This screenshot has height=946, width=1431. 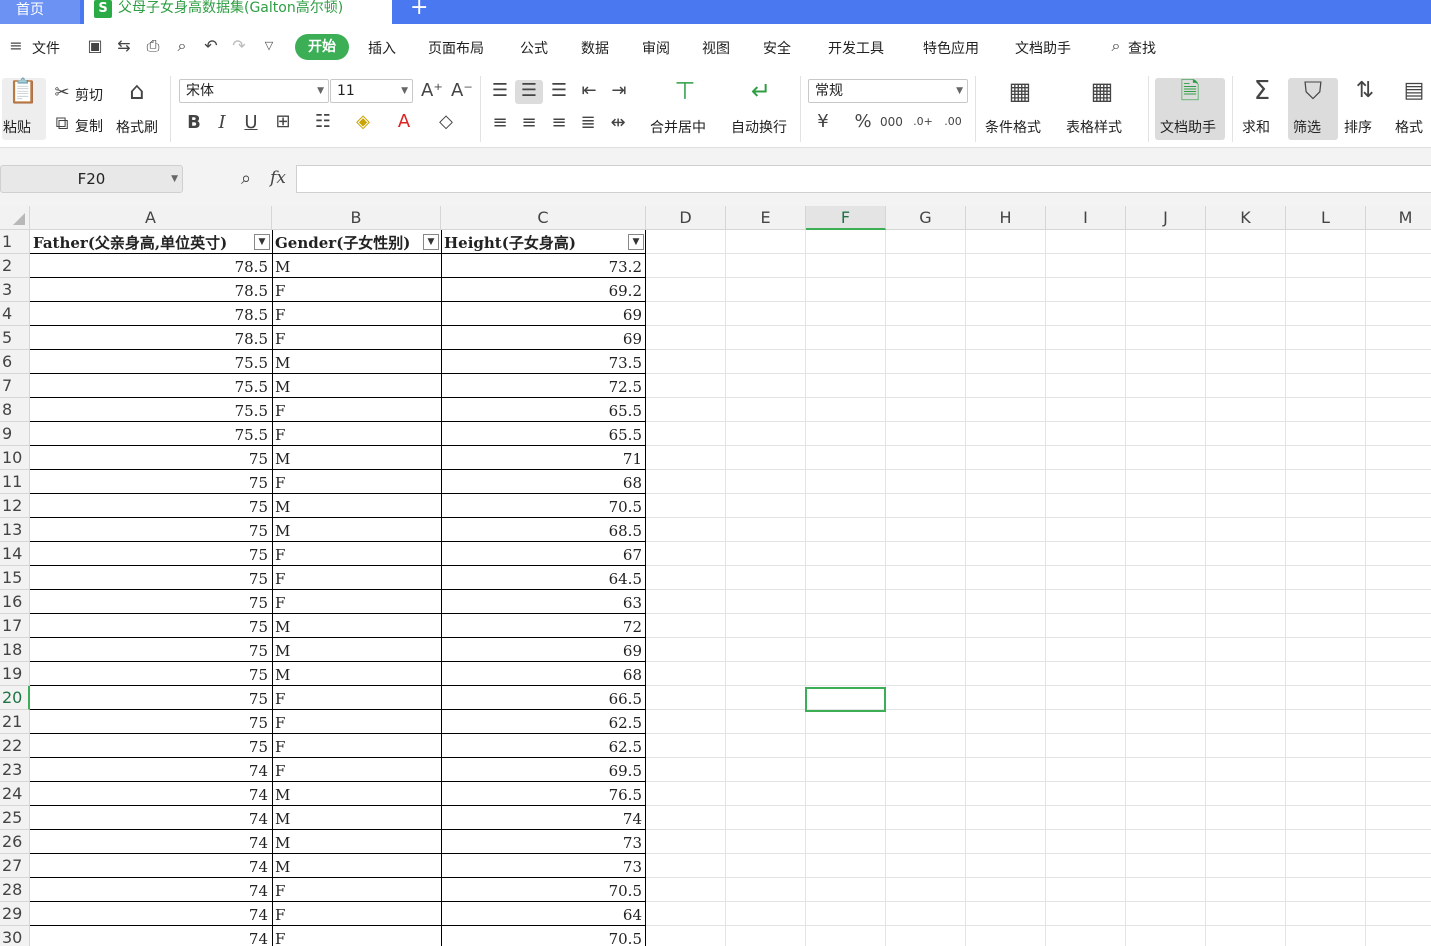 What do you see at coordinates (446, 122) in the screenshot?
I see `eraser-icon: ◇` at bounding box center [446, 122].